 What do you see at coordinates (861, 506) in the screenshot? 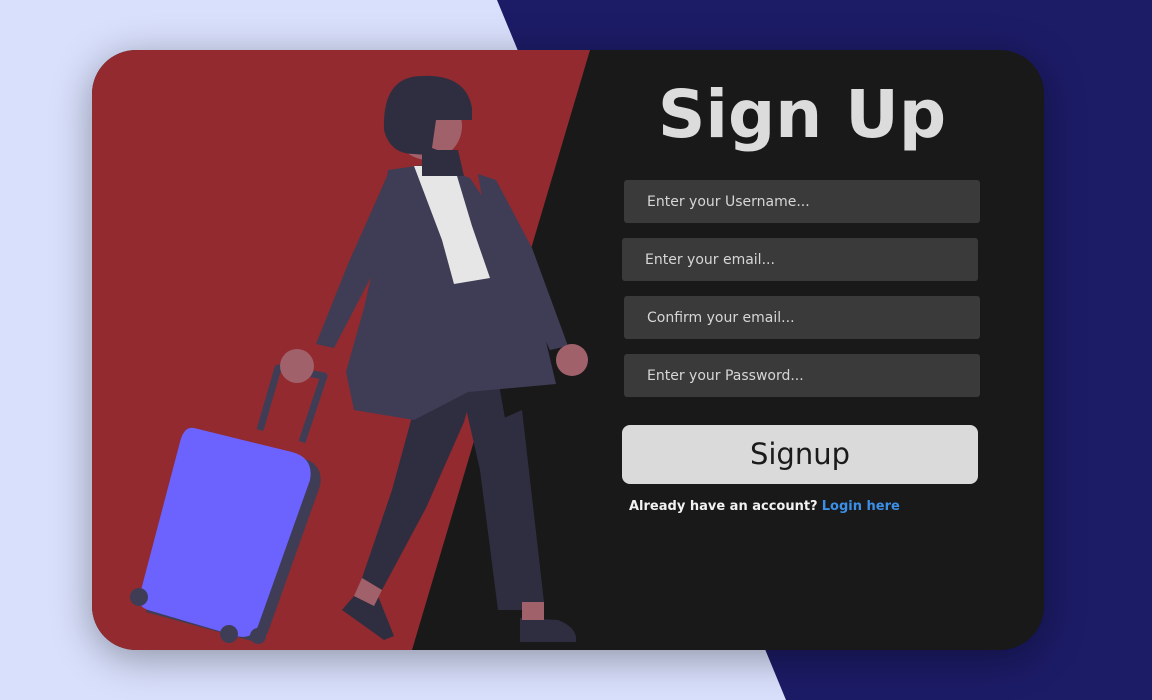
I see `login-link: Login here` at bounding box center [861, 506].